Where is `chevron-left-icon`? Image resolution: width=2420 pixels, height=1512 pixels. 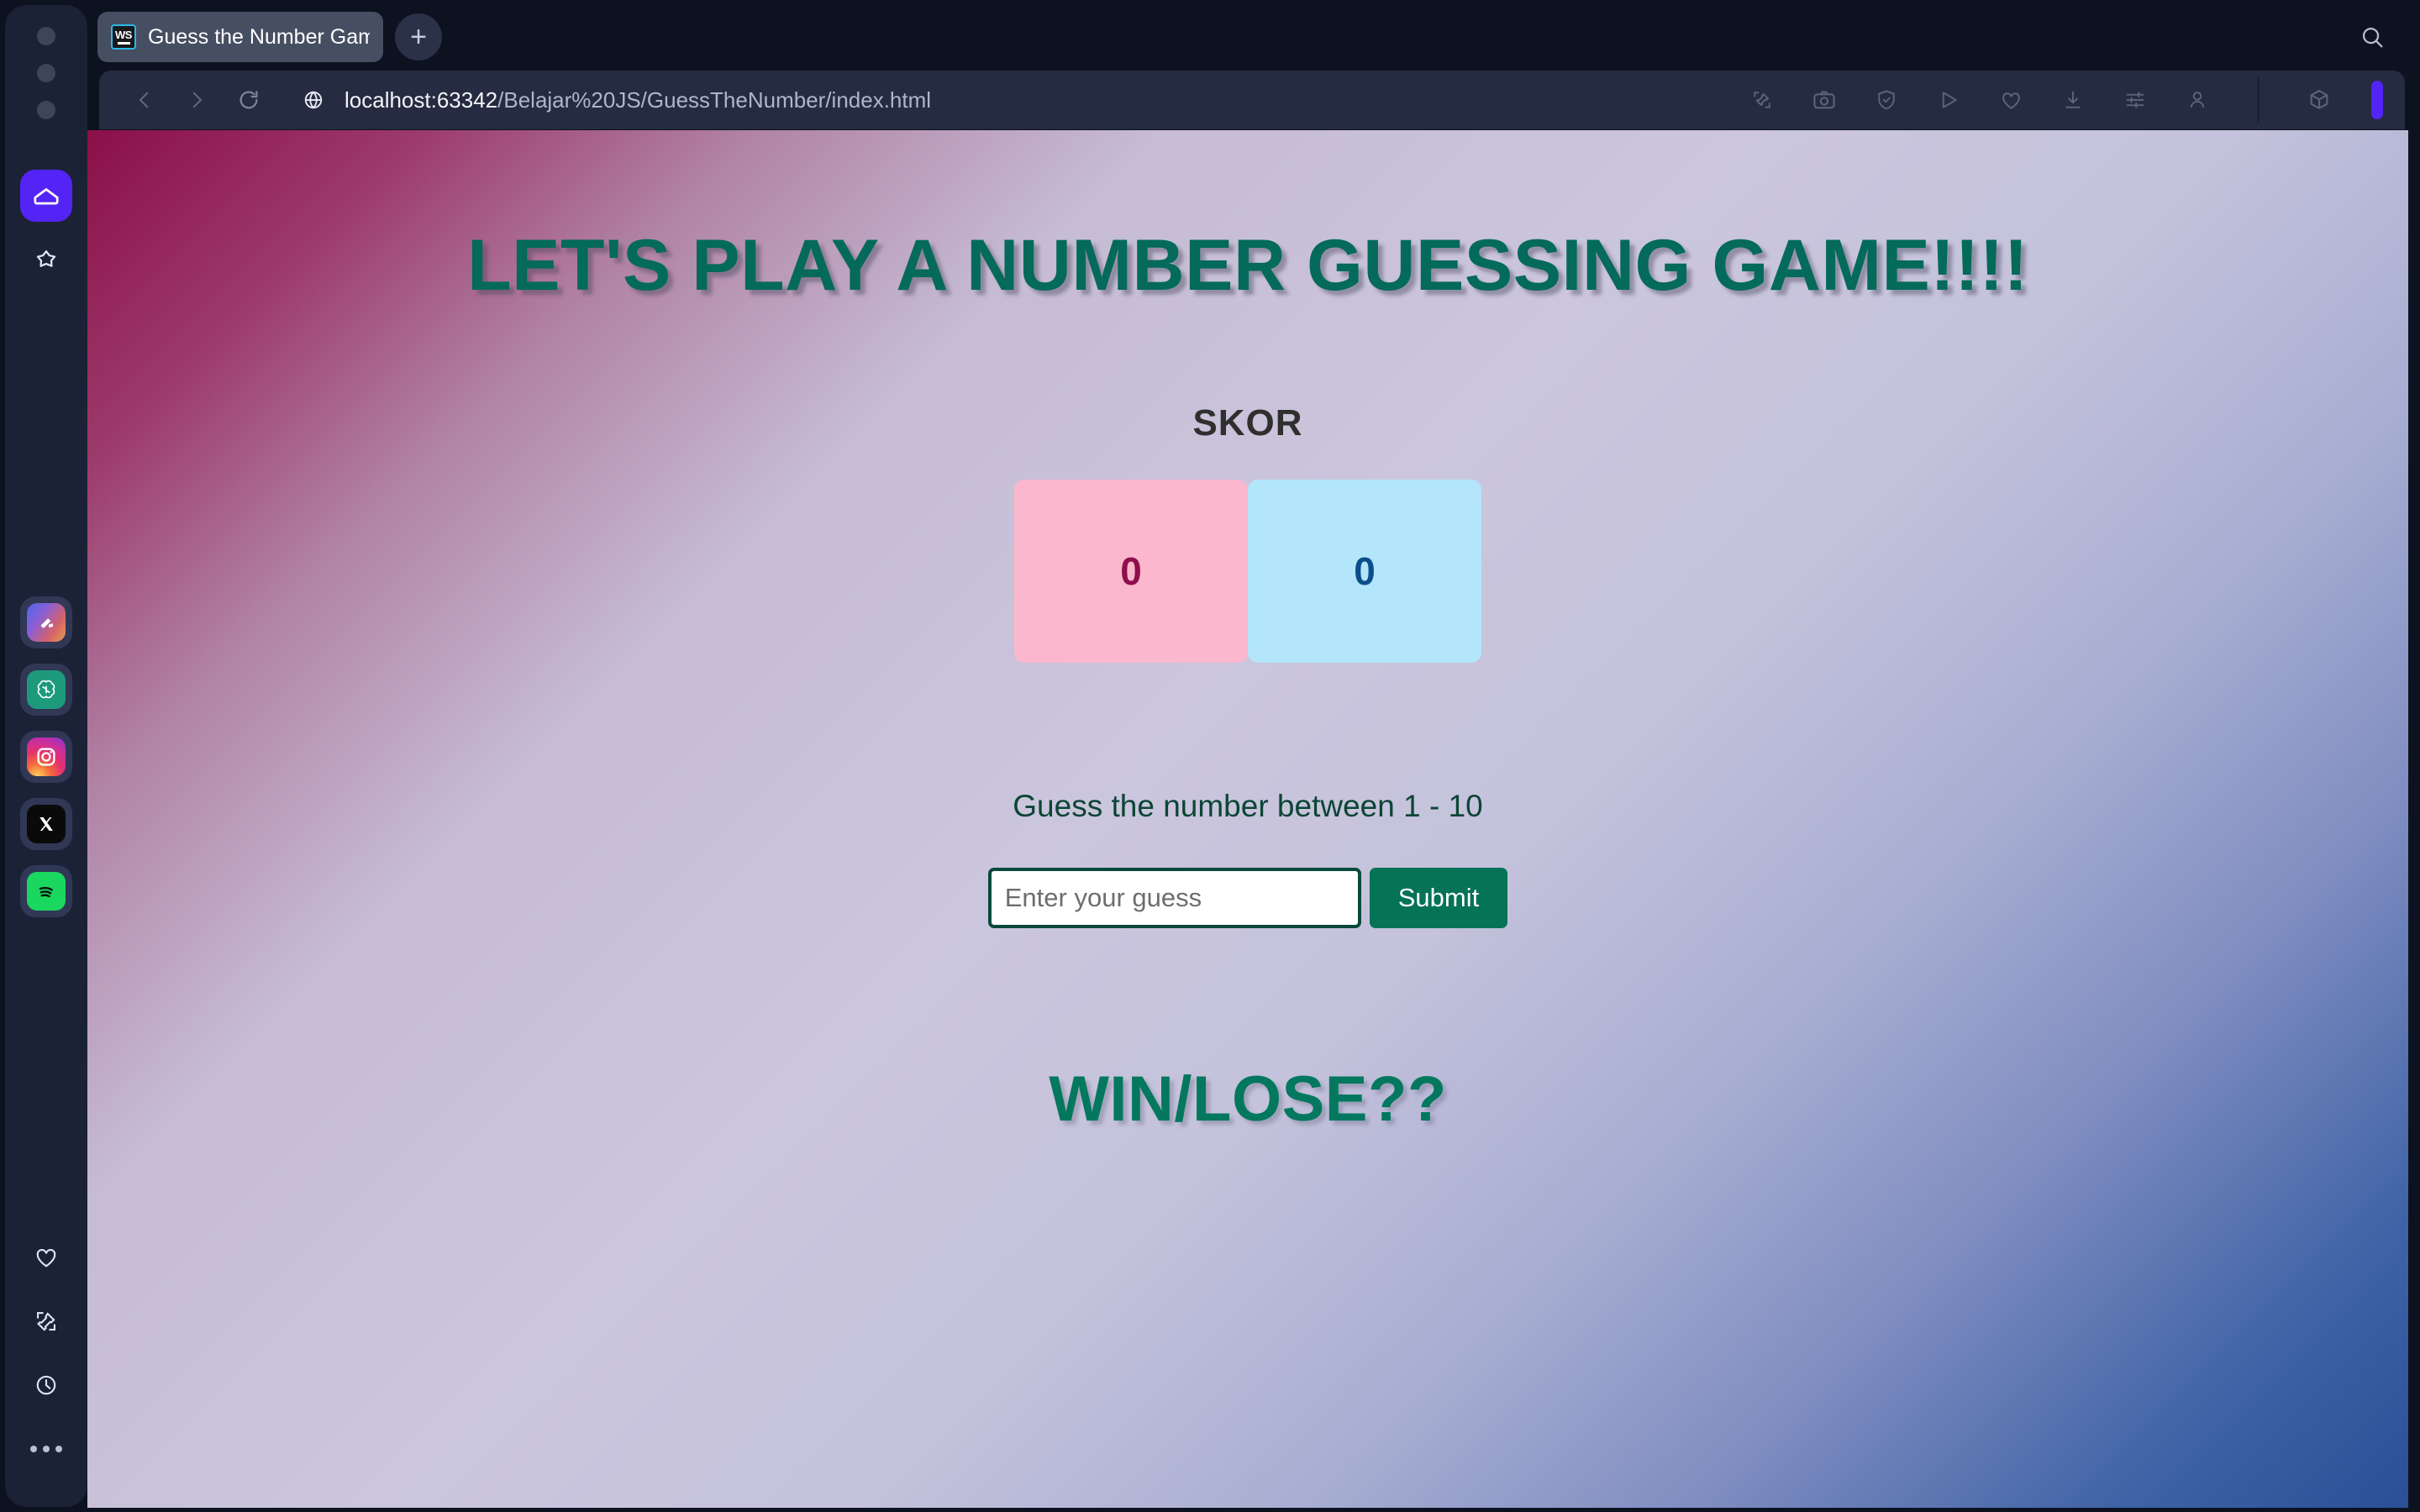
chevron-left-icon is located at coordinates (144, 100).